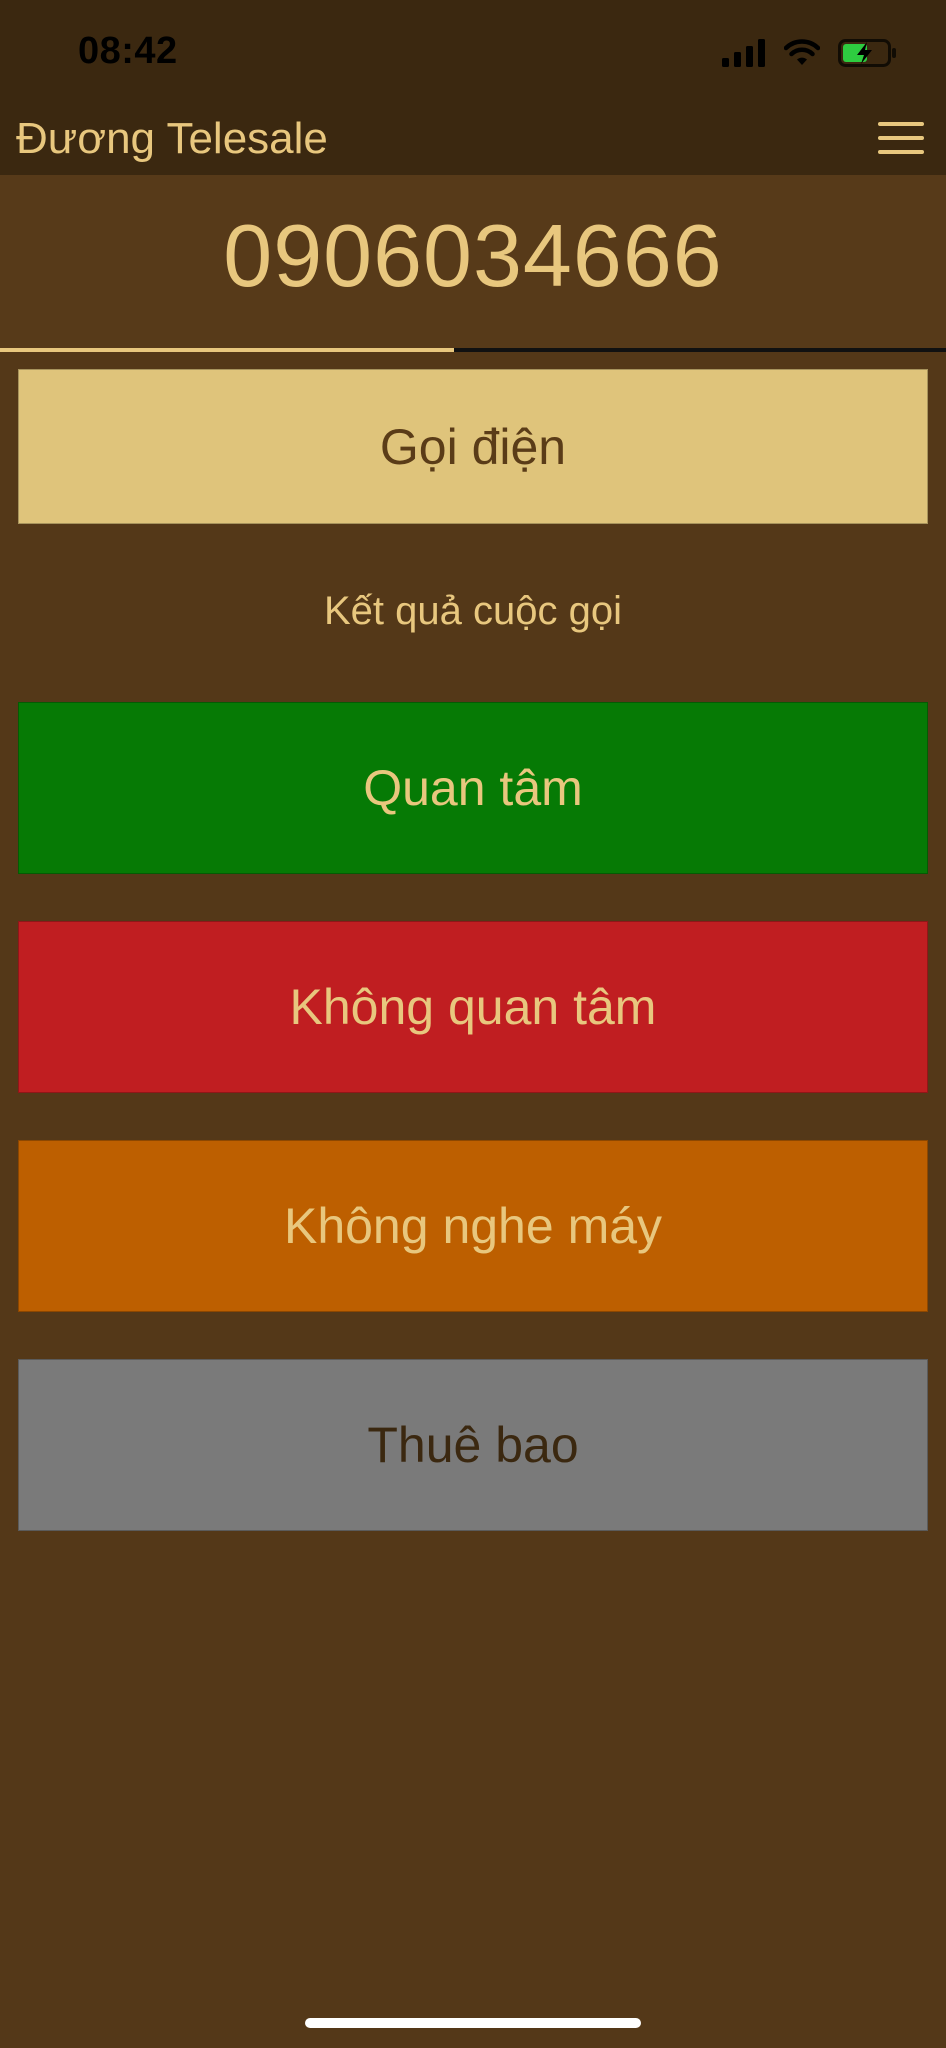 The width and height of the screenshot is (946, 2048). What do you see at coordinates (473, 137) in the screenshot?
I see `app-header: Đương Telesale` at bounding box center [473, 137].